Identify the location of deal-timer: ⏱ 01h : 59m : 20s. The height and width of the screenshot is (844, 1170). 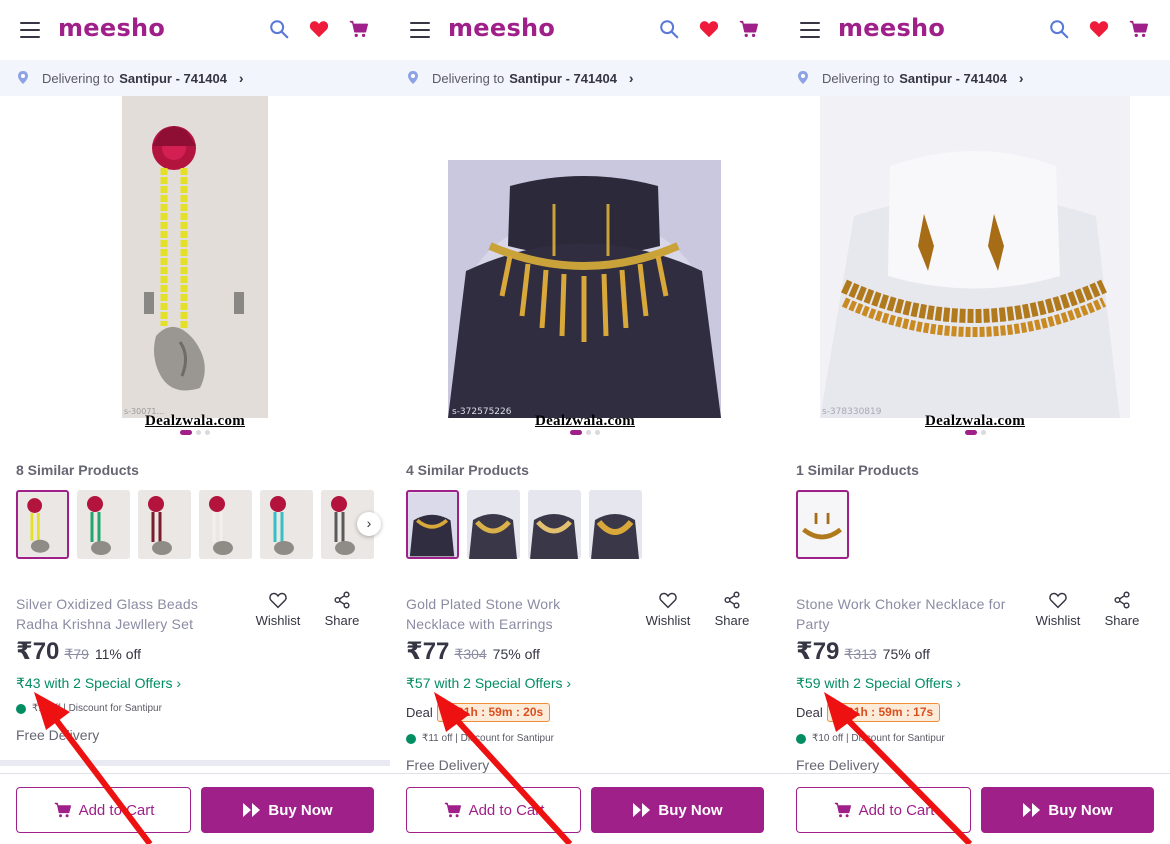
(493, 712).